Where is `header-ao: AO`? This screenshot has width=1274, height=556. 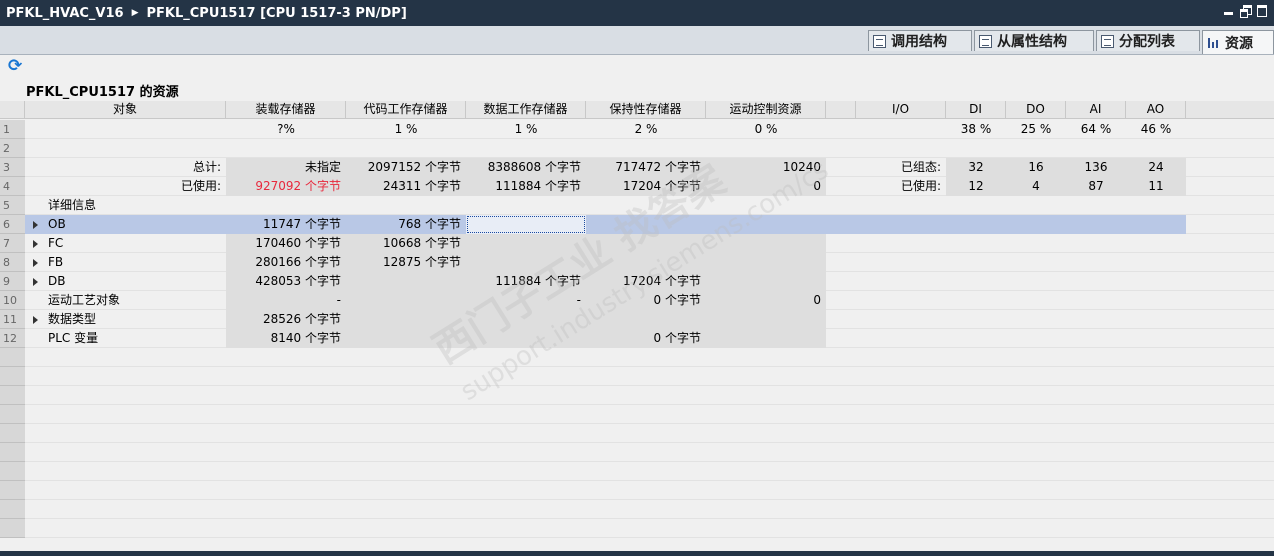
header-ao: AO is located at coordinates (1156, 110).